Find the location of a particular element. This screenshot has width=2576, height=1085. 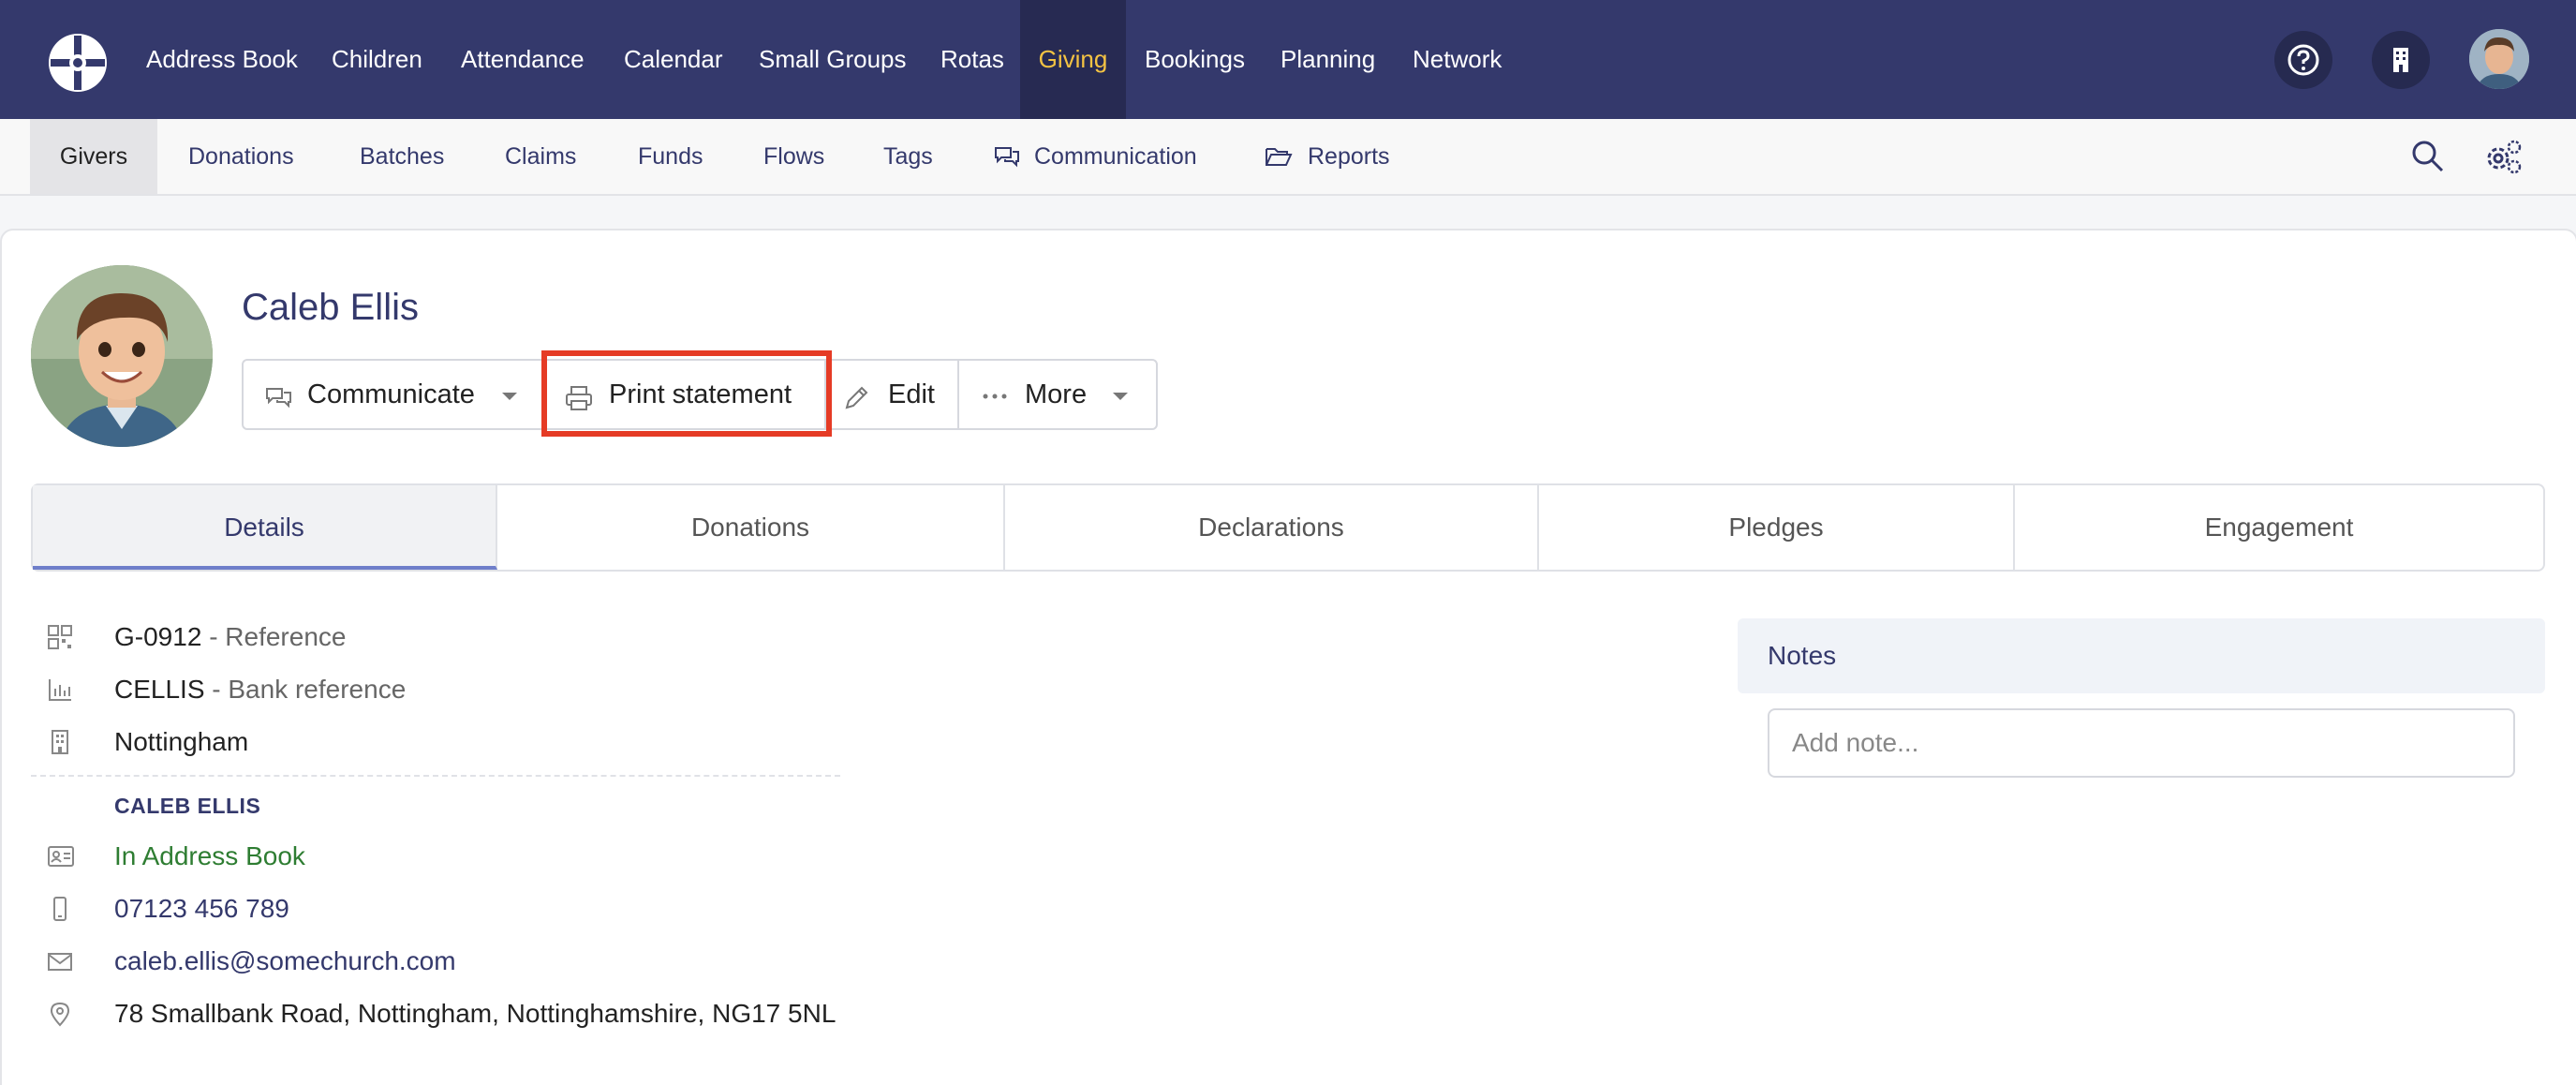

email-link: caleb.ellis@somechurch.com is located at coordinates (285, 961).